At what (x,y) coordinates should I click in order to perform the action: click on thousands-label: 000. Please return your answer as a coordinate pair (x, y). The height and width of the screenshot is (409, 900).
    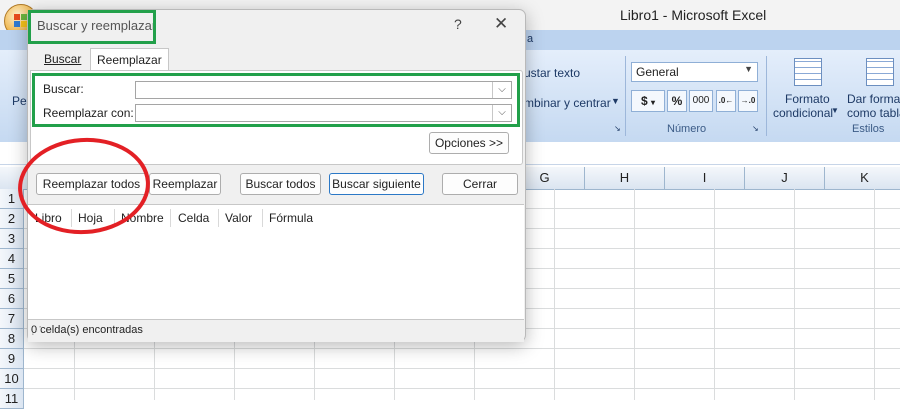
    Looking at the image, I should click on (701, 100).